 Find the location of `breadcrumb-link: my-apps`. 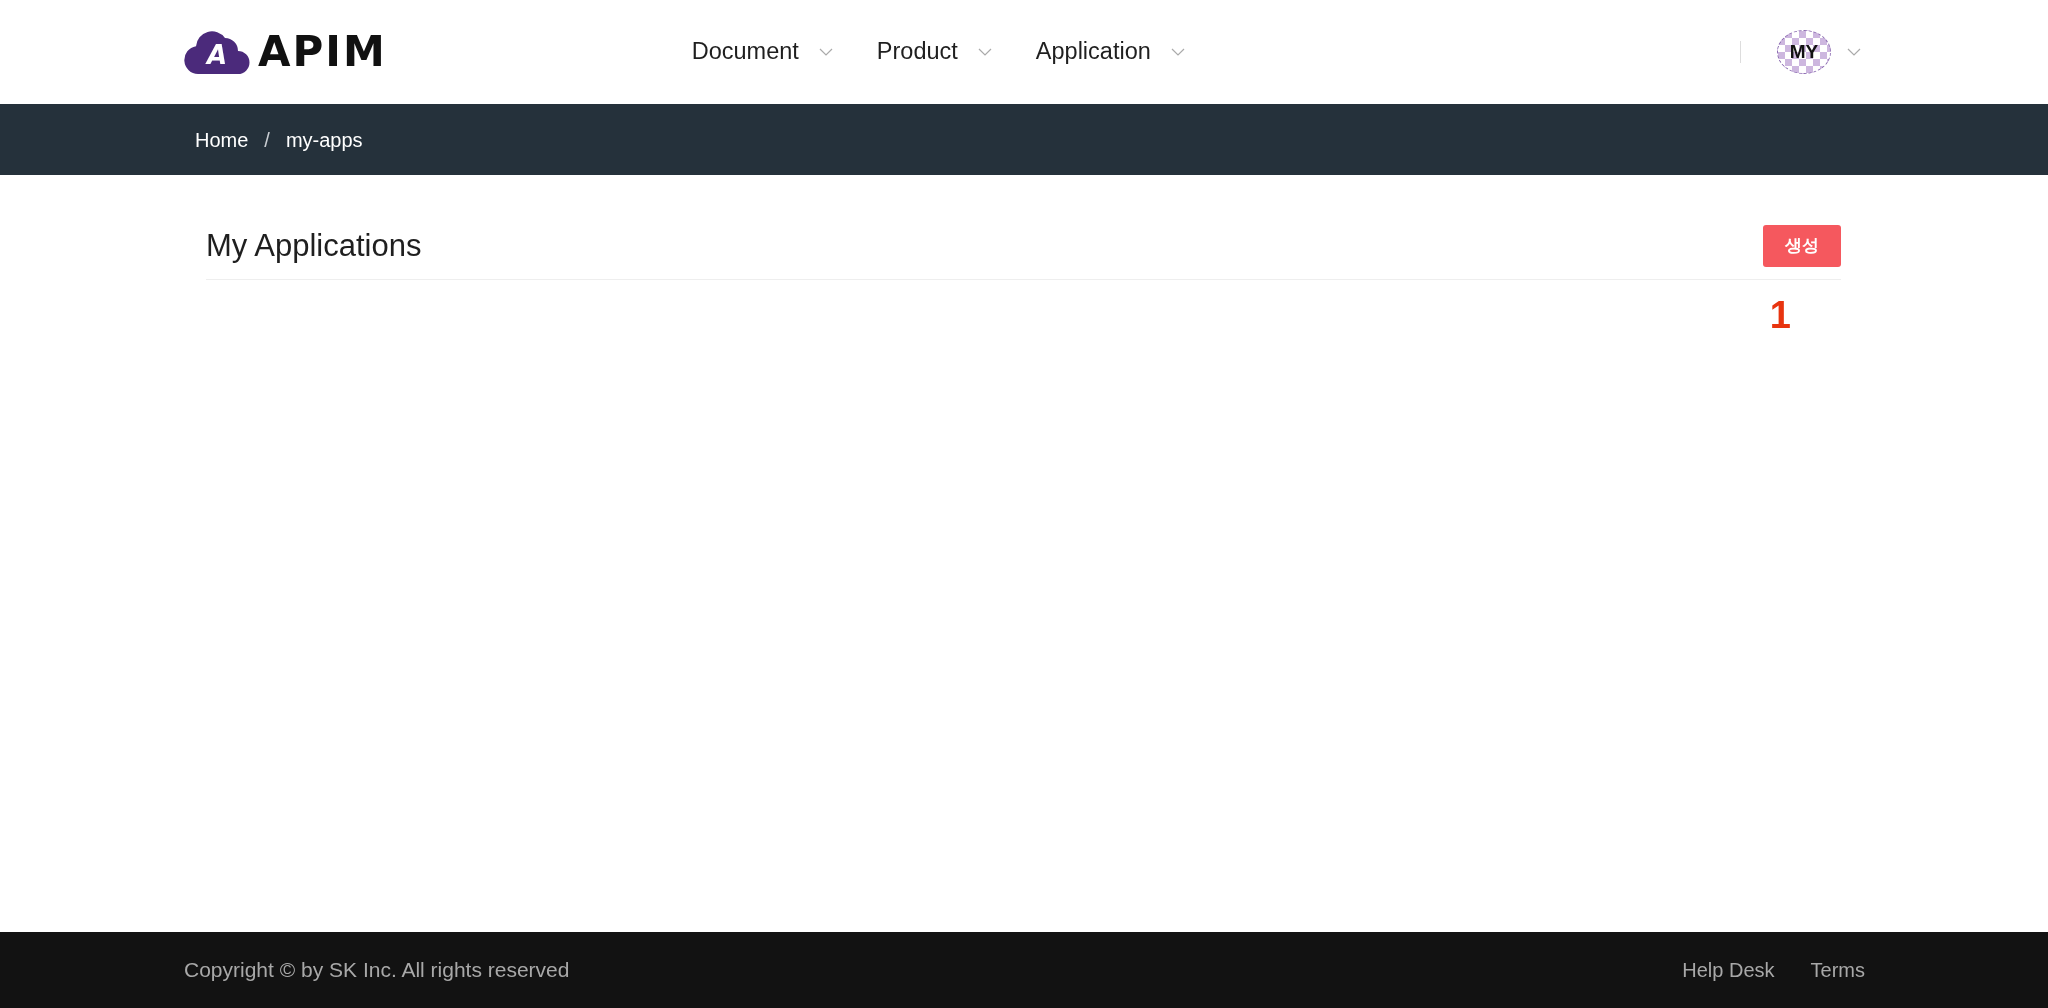

breadcrumb-link: my-apps is located at coordinates (324, 139).